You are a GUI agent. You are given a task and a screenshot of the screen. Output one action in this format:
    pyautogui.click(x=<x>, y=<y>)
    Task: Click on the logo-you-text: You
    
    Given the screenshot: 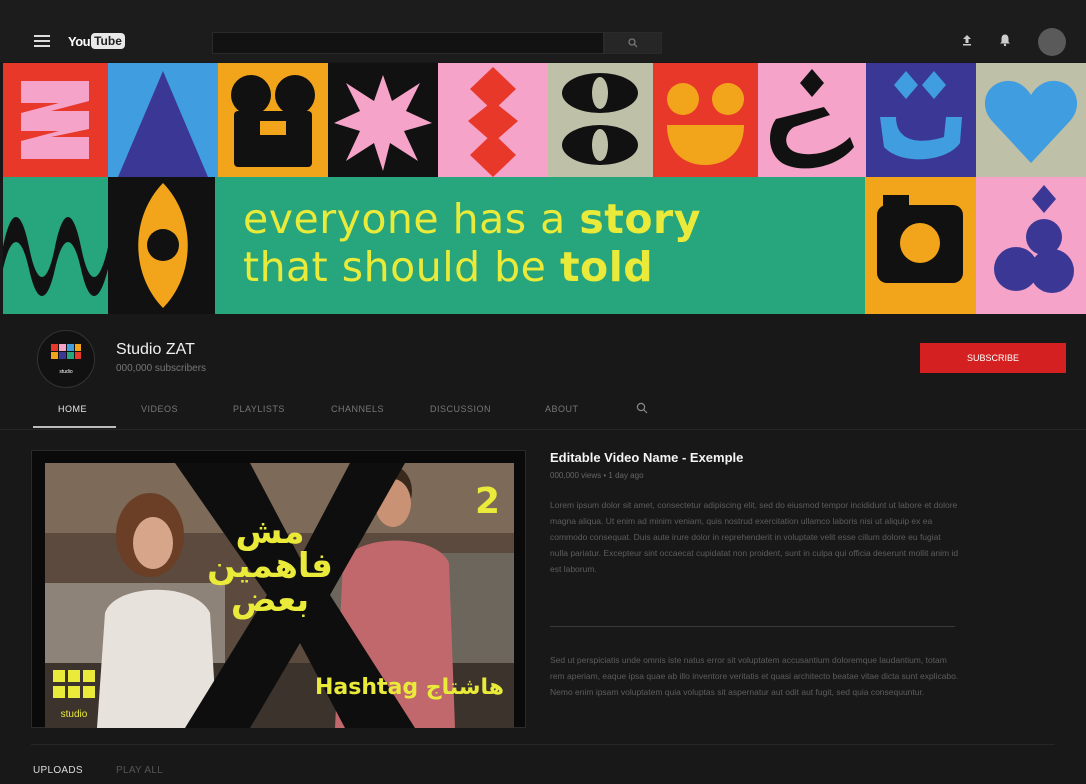 What is the action you would take?
    pyautogui.click(x=79, y=41)
    